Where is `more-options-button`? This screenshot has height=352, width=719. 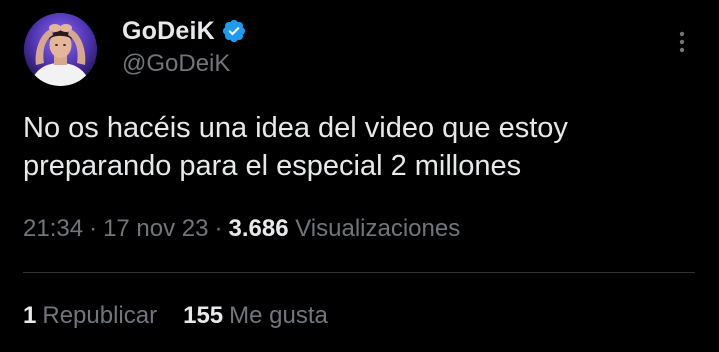 more-options-button is located at coordinates (682, 42).